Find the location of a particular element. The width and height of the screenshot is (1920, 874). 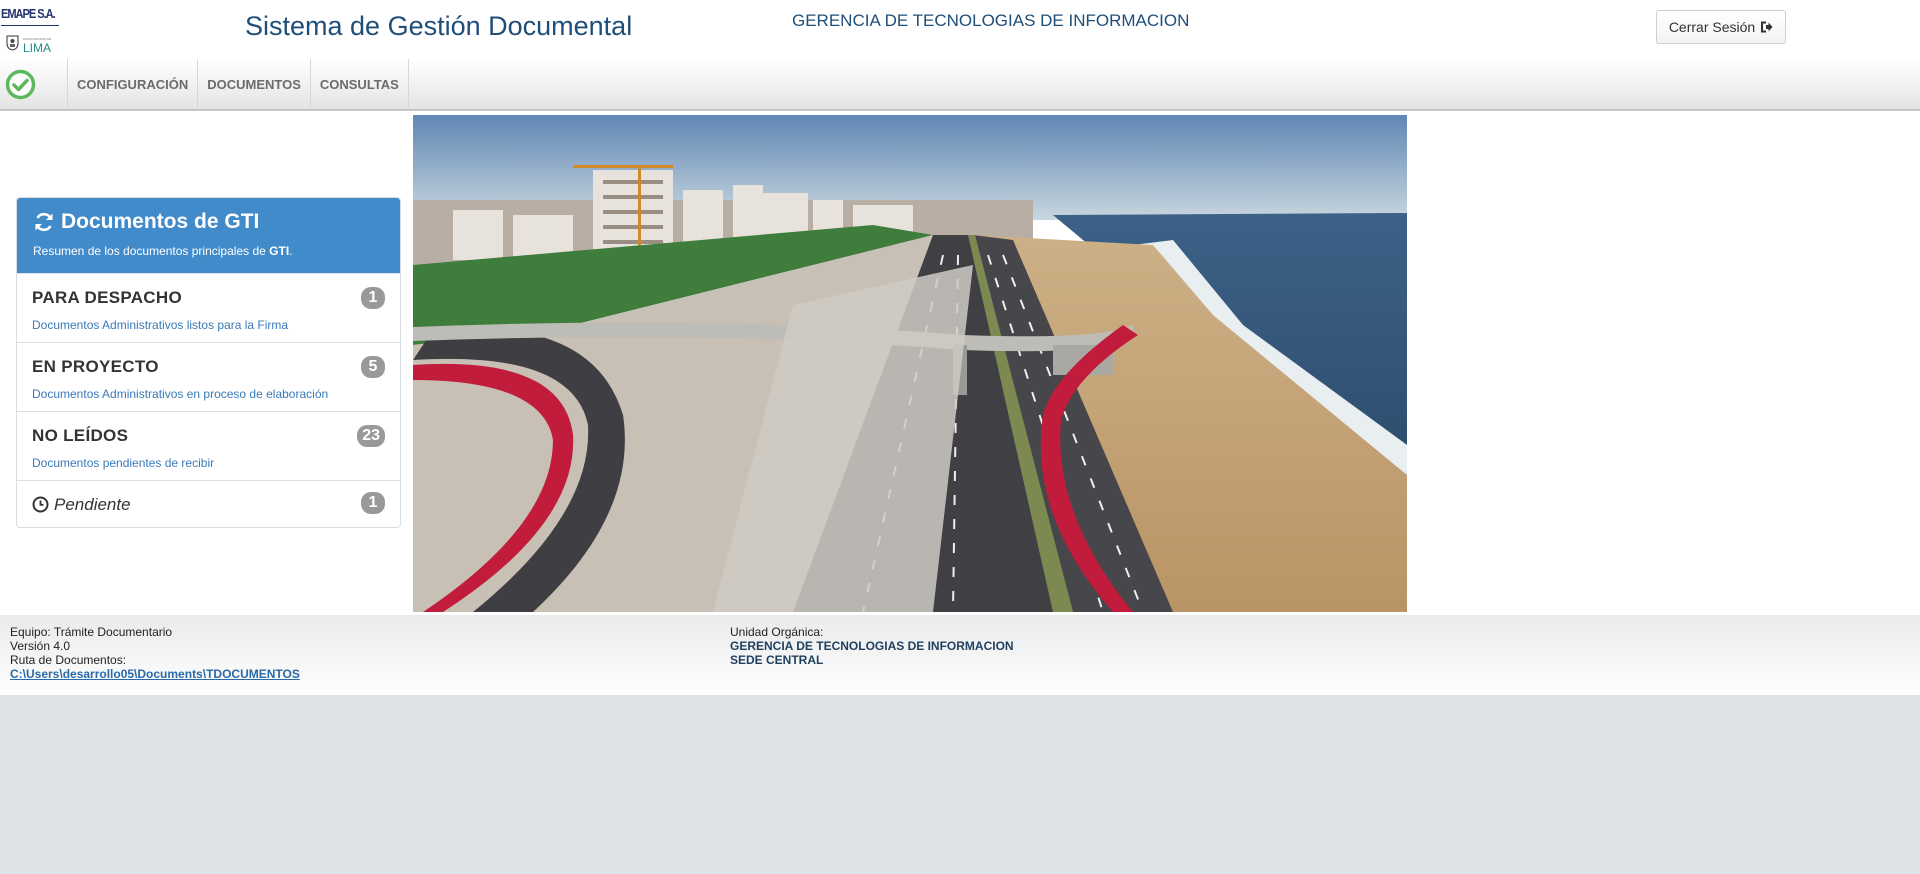

check-circle-icon is located at coordinates (20, 84).